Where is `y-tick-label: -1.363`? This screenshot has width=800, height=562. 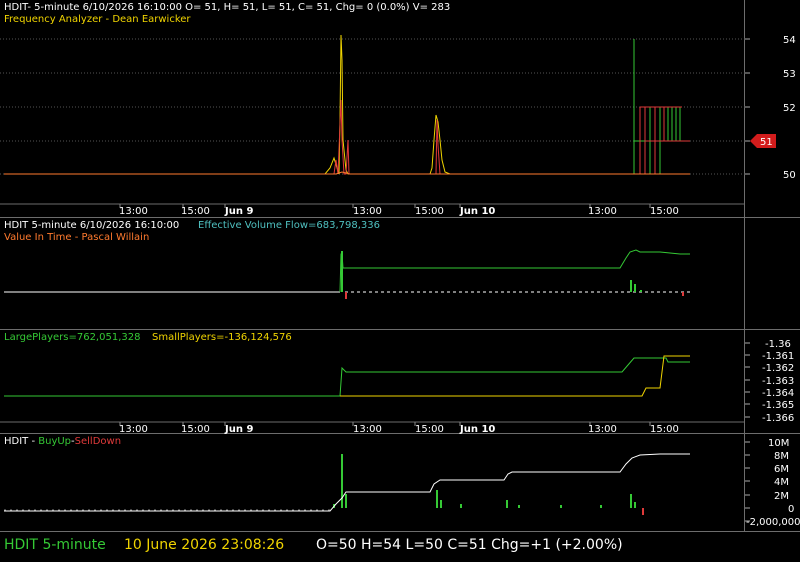
y-tick-label: -1.363 is located at coordinates (778, 381).